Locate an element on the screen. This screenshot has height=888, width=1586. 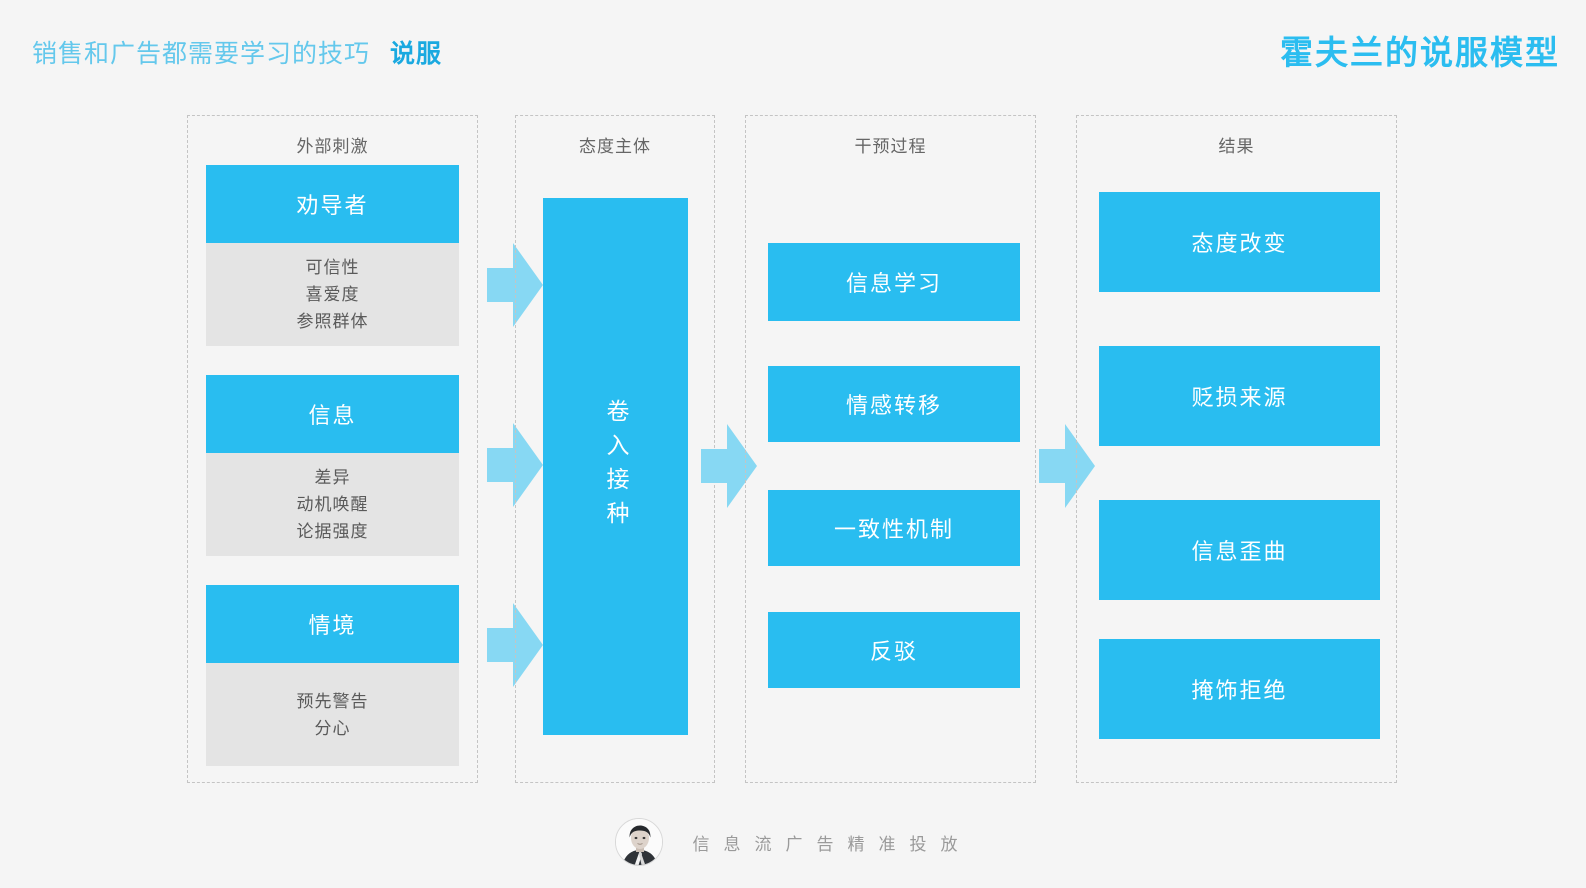
box-attitude-change: 态度改变 is located at coordinates (1239, 242).